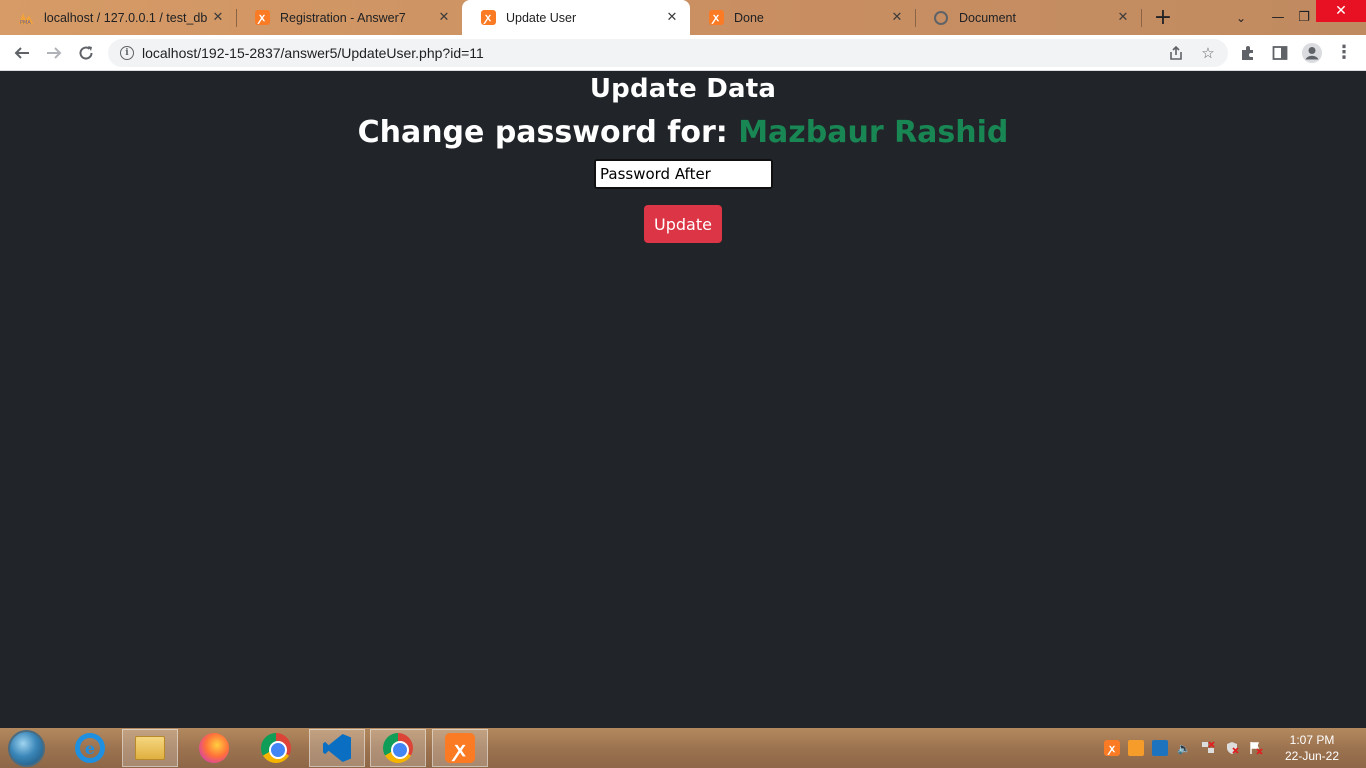 The image size is (1366, 768). Describe the element at coordinates (1304, 17) in the screenshot. I see `restore-button: ❐` at that location.